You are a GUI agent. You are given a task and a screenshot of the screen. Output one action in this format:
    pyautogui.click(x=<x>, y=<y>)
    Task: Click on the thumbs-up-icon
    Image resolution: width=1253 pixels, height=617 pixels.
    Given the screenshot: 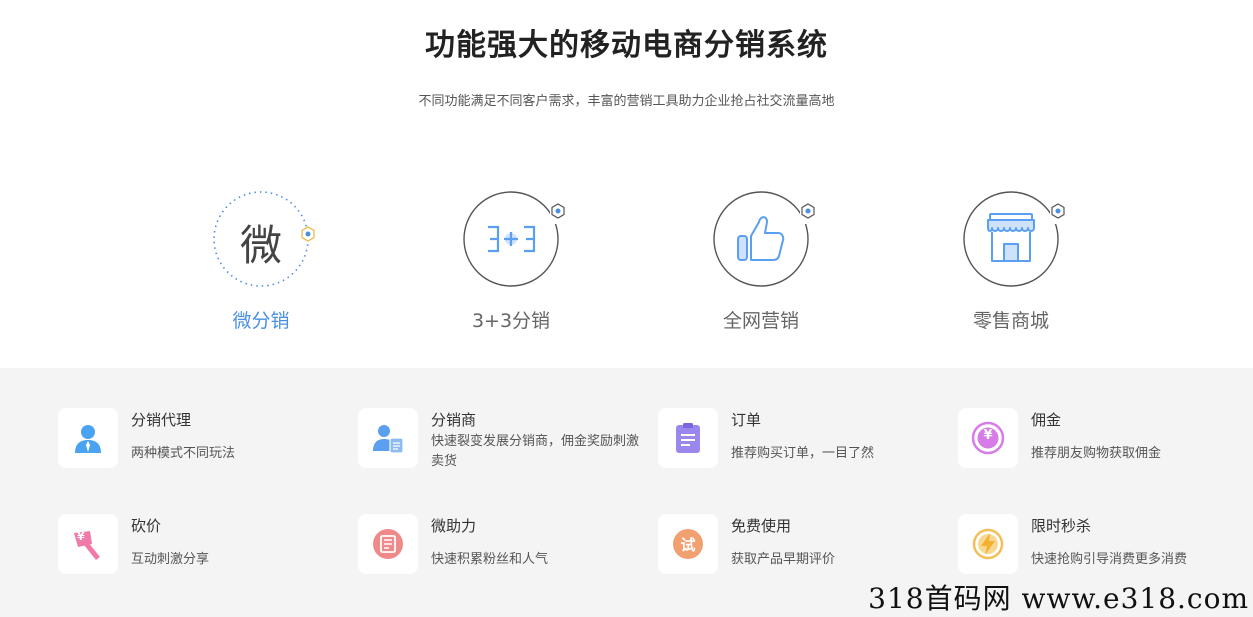 What is the action you would take?
    pyautogui.click(x=761, y=238)
    